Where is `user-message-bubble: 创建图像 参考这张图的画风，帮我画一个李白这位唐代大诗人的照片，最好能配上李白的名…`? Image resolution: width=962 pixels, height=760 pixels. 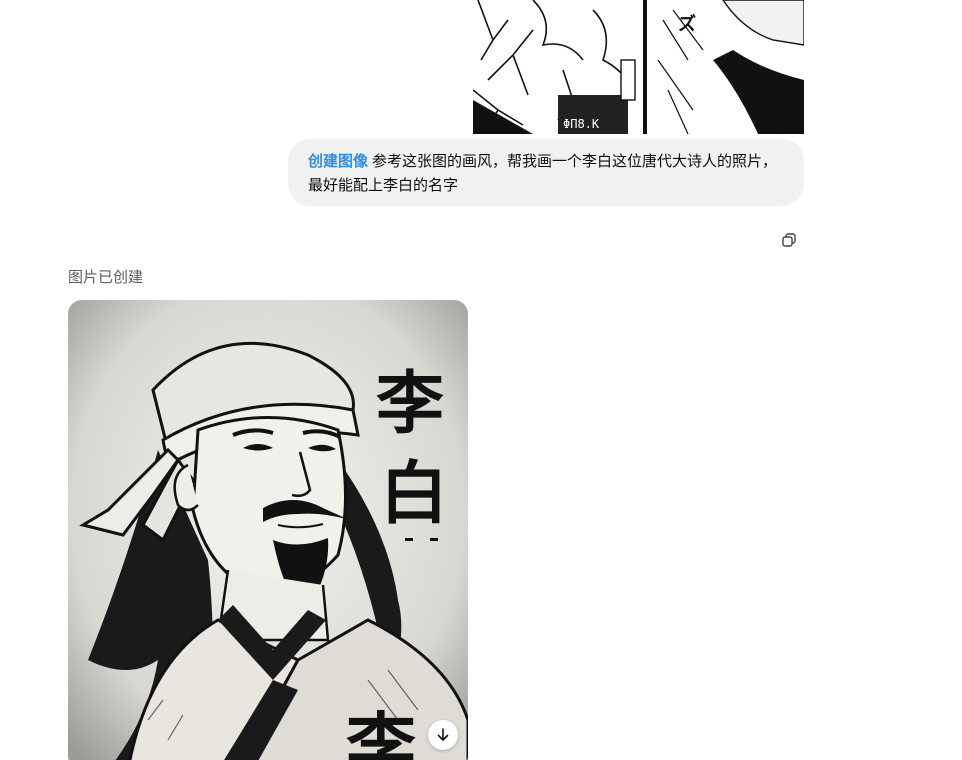 user-message-bubble: 创建图像 参考这张图的画风，帮我画一个李白这位唐代大诗人的照片，最好能配上李白的名… is located at coordinates (546, 172).